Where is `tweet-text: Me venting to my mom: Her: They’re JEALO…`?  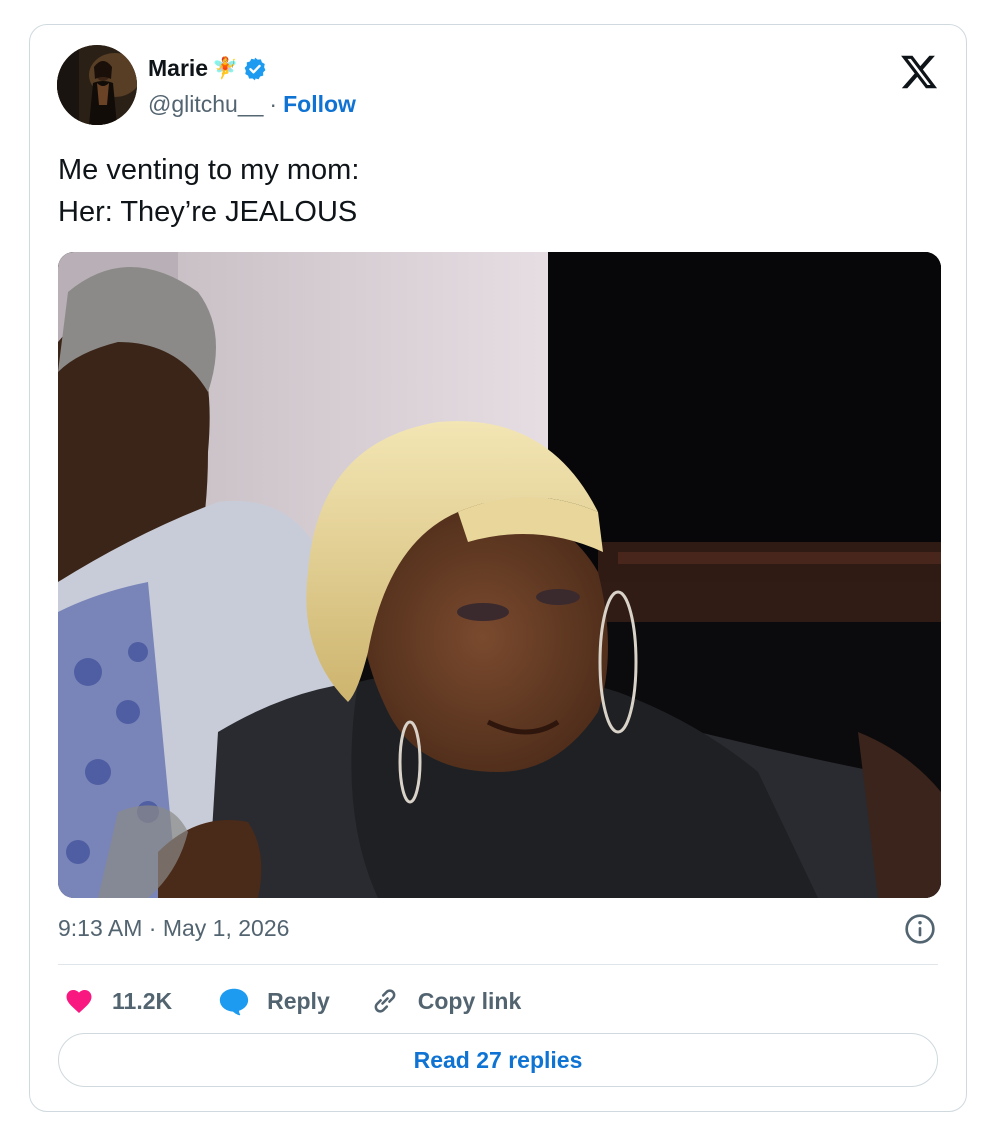
tweet-text: Me venting to my mom: Her: They’re JEALO… is located at coordinates (208, 191).